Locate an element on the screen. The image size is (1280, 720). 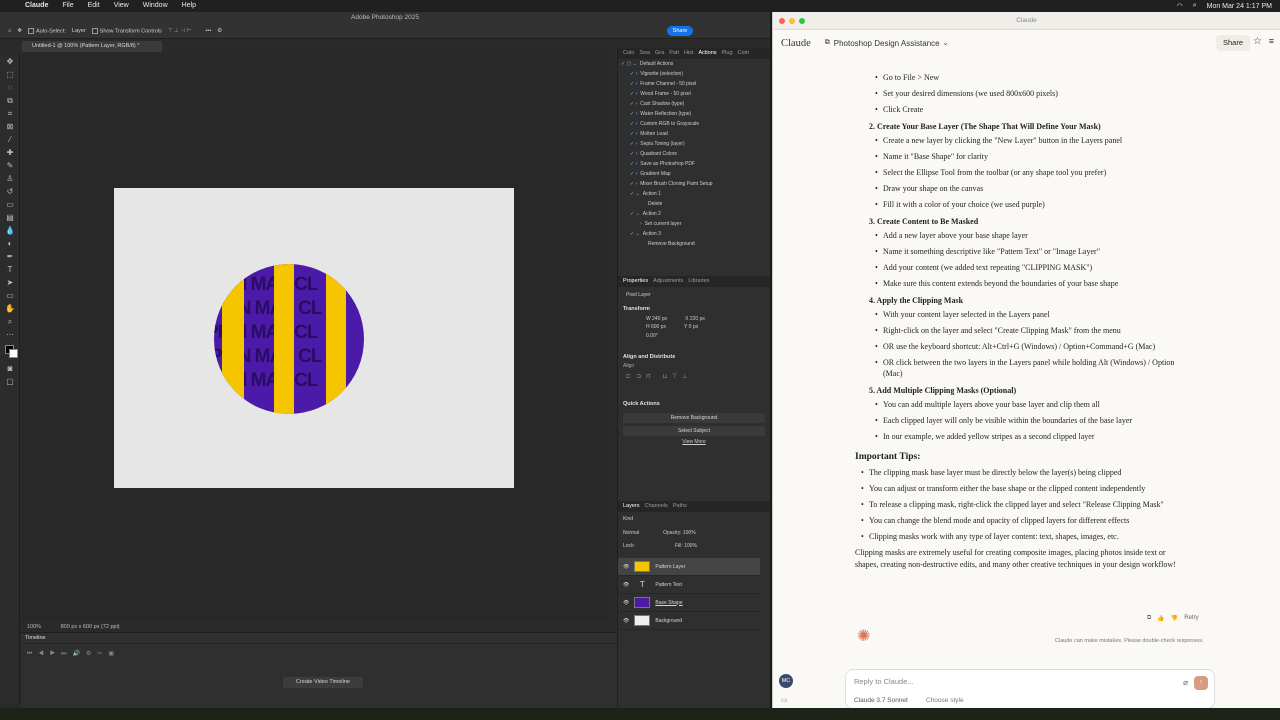
doc-size: 800 px x 600 px (72 ppi) is located at coordinates (90, 627).